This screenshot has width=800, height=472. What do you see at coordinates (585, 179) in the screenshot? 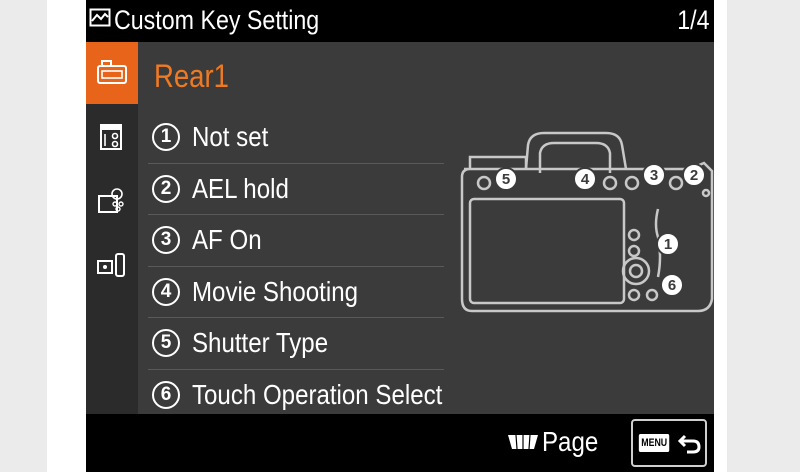
I see `callout-4: 4` at bounding box center [585, 179].